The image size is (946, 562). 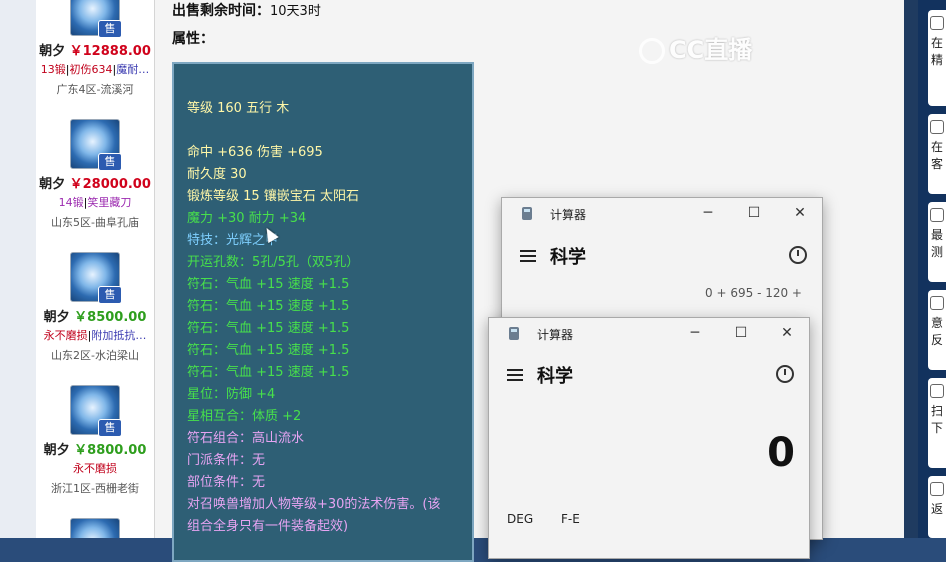 What do you see at coordinates (53, 69) in the screenshot?
I see `attr-tag: 13锻` at bounding box center [53, 69].